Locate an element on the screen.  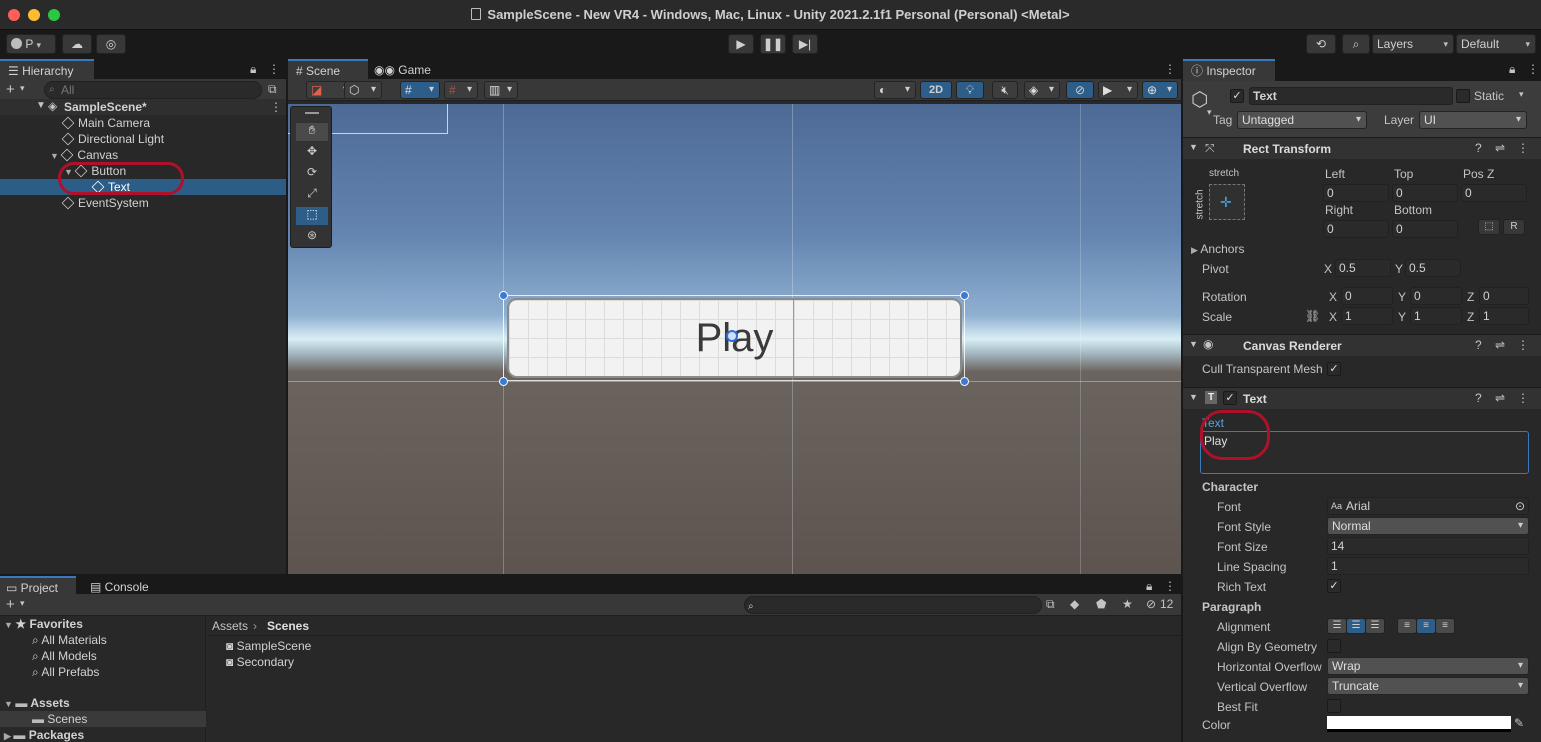
scene-visibility-toggle: ⊘ is located at coordinates (1080, 90).